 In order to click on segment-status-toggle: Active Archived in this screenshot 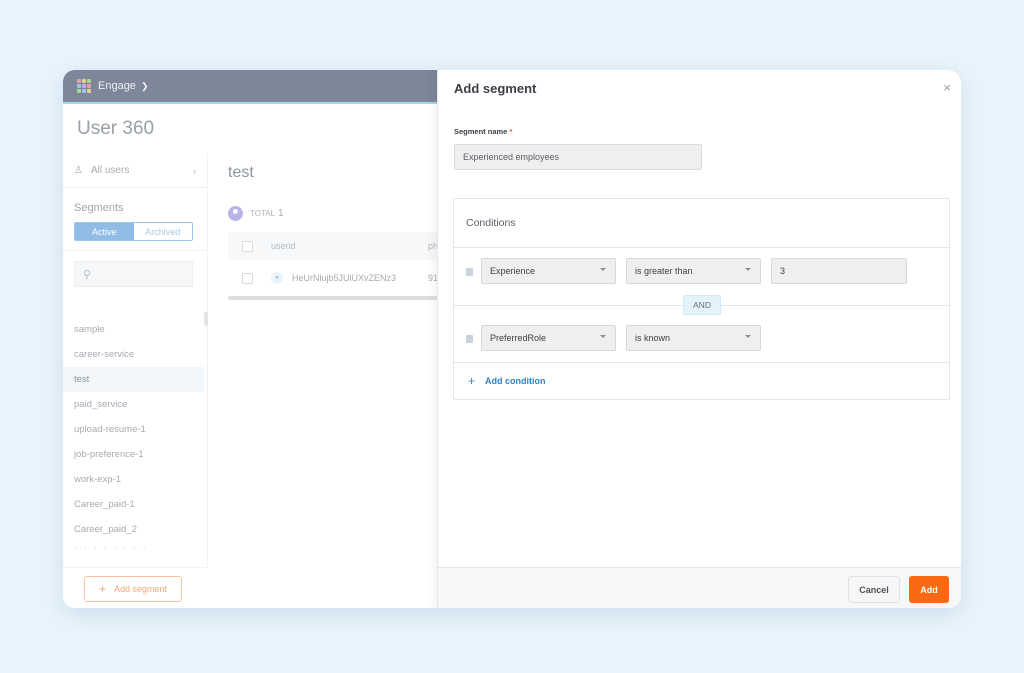, I will do `click(133, 231)`.